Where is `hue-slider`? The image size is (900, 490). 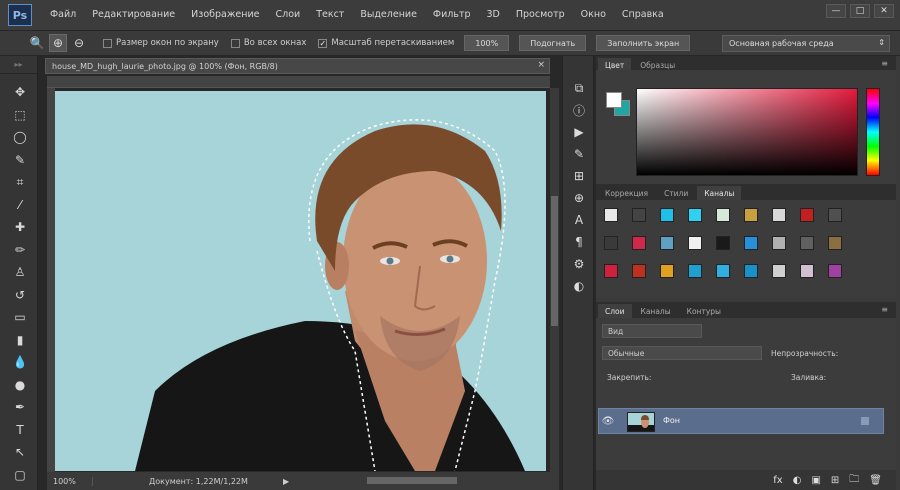 hue-slider is located at coordinates (873, 132).